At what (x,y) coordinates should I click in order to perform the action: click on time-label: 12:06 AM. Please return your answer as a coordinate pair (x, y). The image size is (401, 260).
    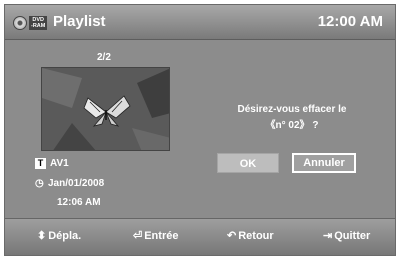
    Looking at the image, I should click on (79, 202).